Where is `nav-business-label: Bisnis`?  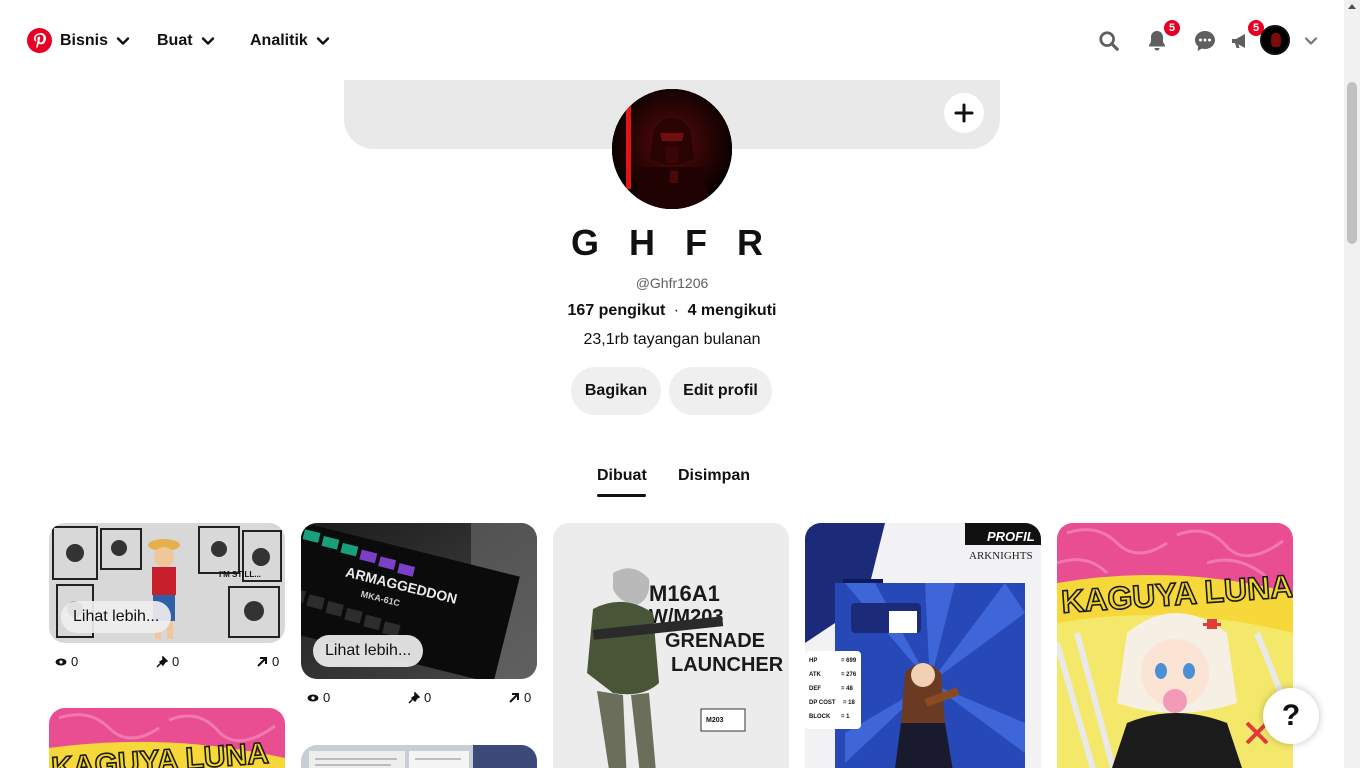
nav-business-label: Bisnis is located at coordinates (84, 40).